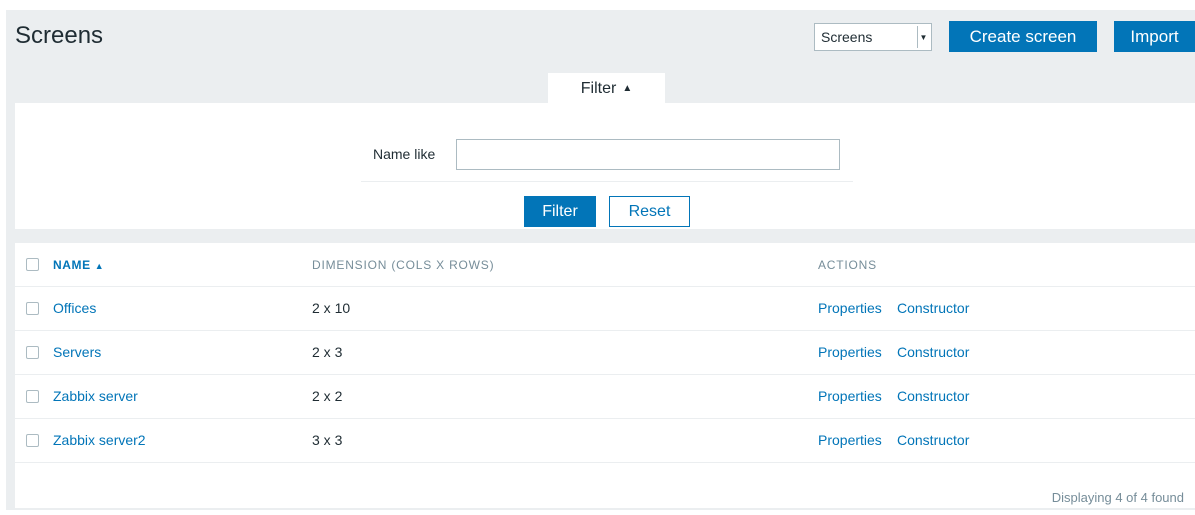  I want to click on column-header-name: NAME ▲, so click(78, 265).